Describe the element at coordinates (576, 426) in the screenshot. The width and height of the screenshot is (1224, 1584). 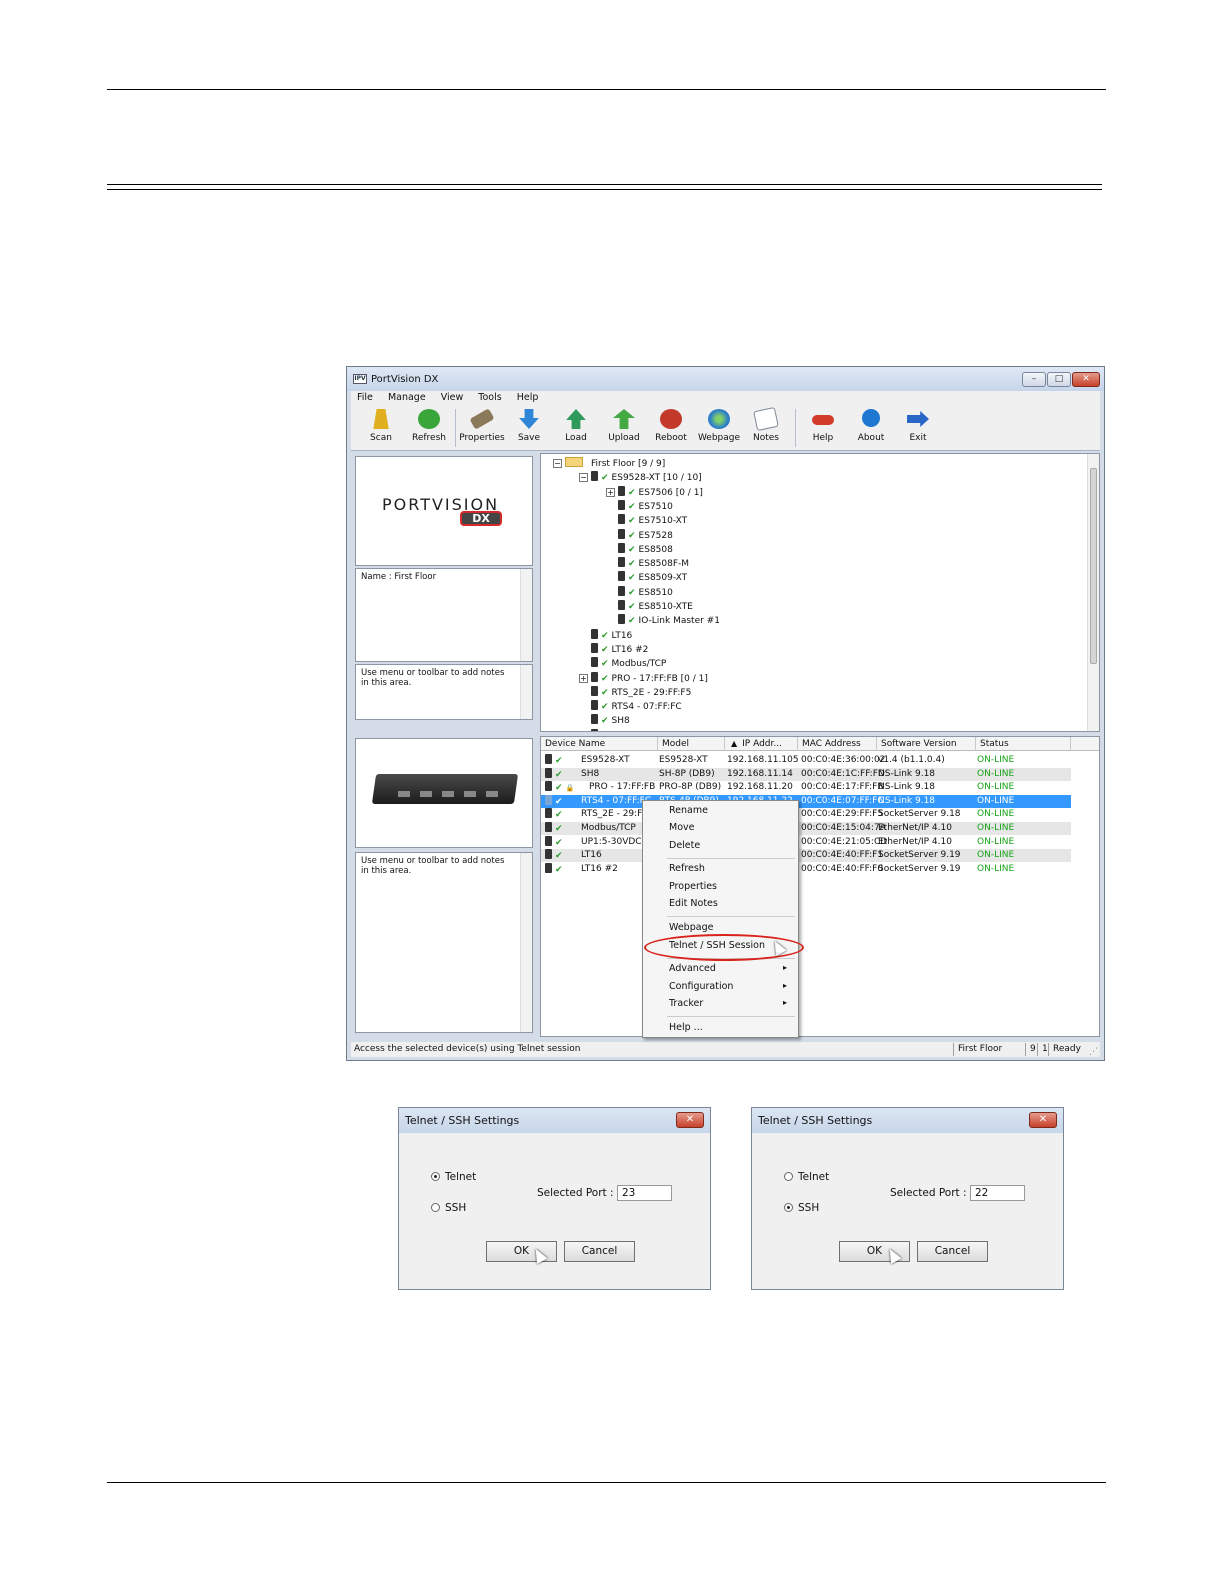
I see `load-button: Load` at that location.